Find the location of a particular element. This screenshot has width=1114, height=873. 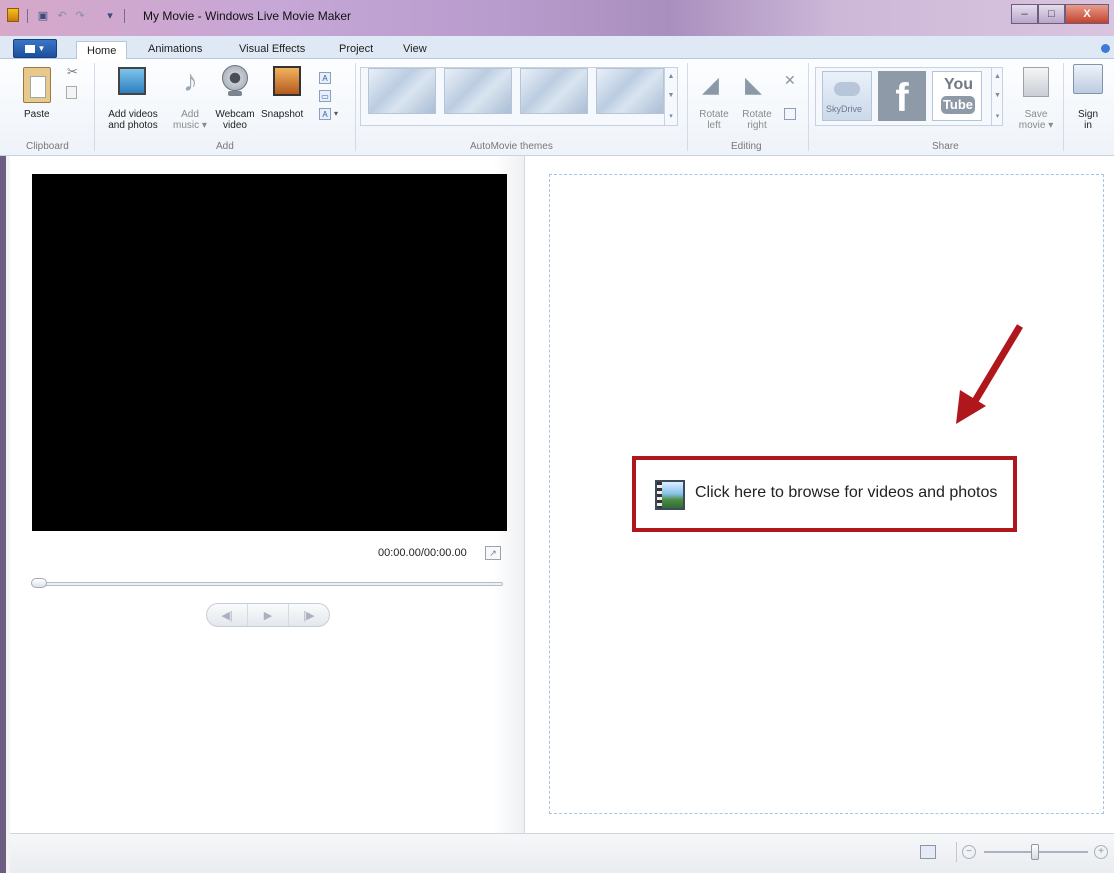

add-videos-button-label: Add videos and photos is located at coordinates (133, 120).